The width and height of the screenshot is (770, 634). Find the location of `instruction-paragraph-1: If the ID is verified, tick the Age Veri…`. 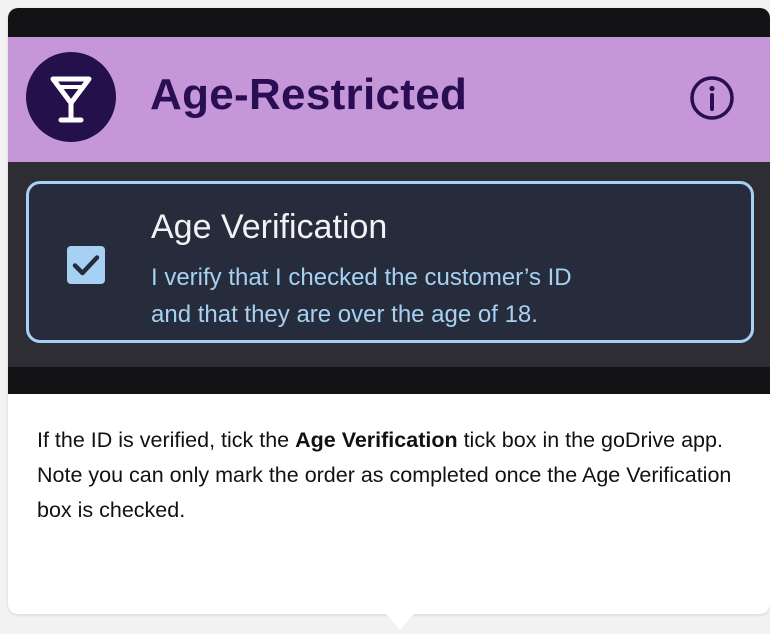

instruction-paragraph-1: If the ID is verified, tick the Age Veri… is located at coordinates (397, 440).